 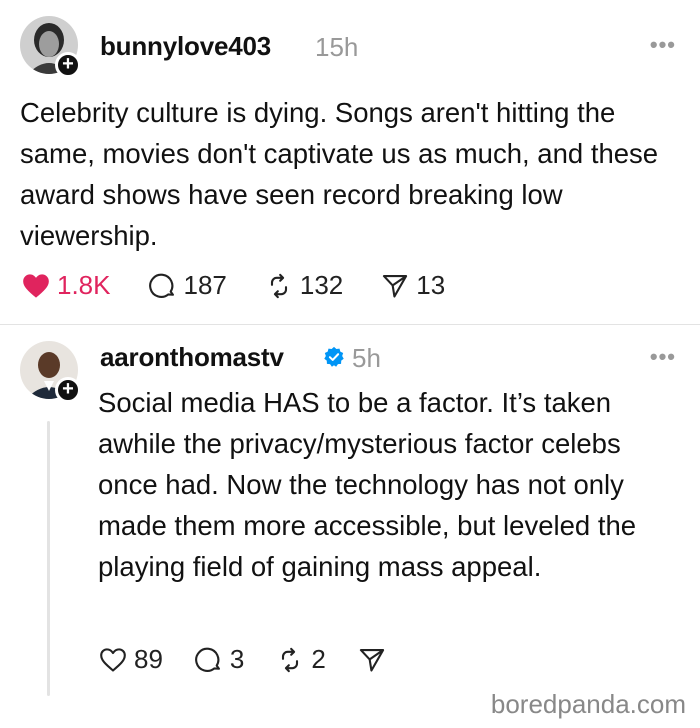 What do you see at coordinates (205, 285) in the screenshot?
I see `comment-count: 187` at bounding box center [205, 285].